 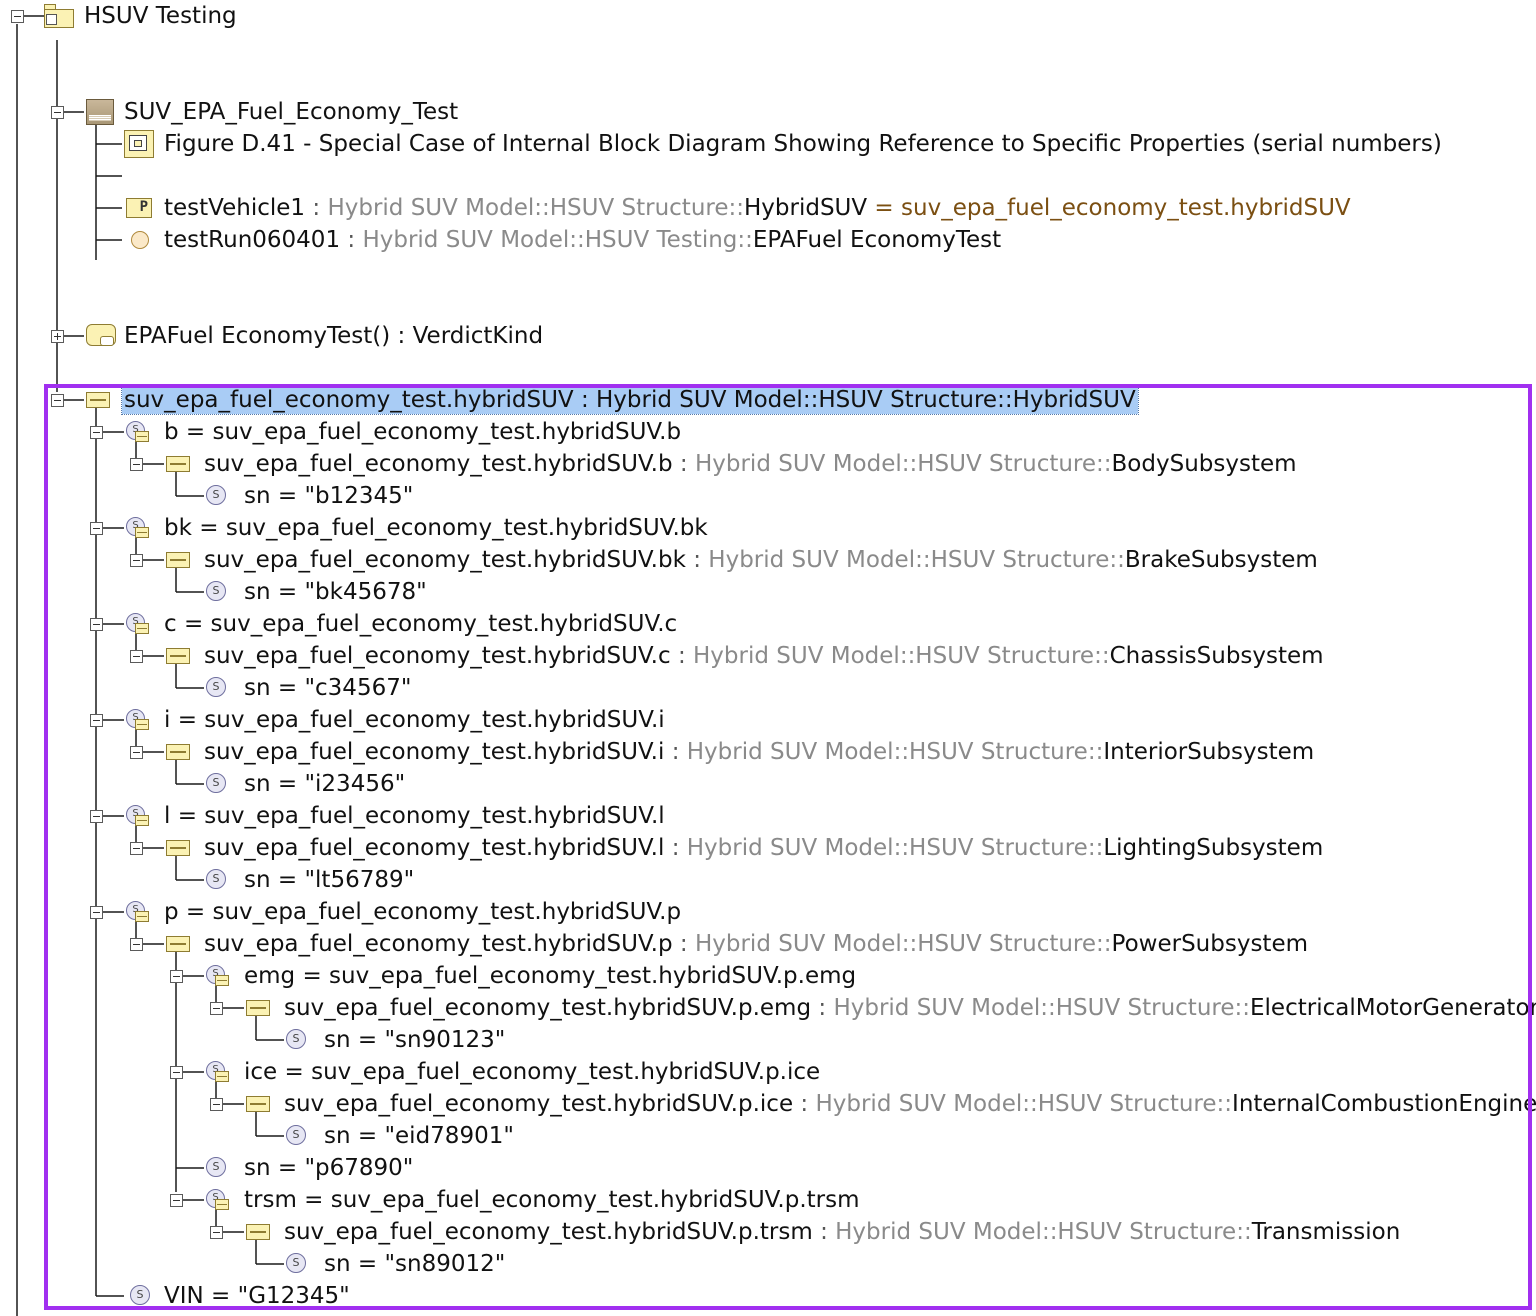 I want to click on tree-node-sn-trsm: S sn = "sn89012", so click(x=414, y=1264).